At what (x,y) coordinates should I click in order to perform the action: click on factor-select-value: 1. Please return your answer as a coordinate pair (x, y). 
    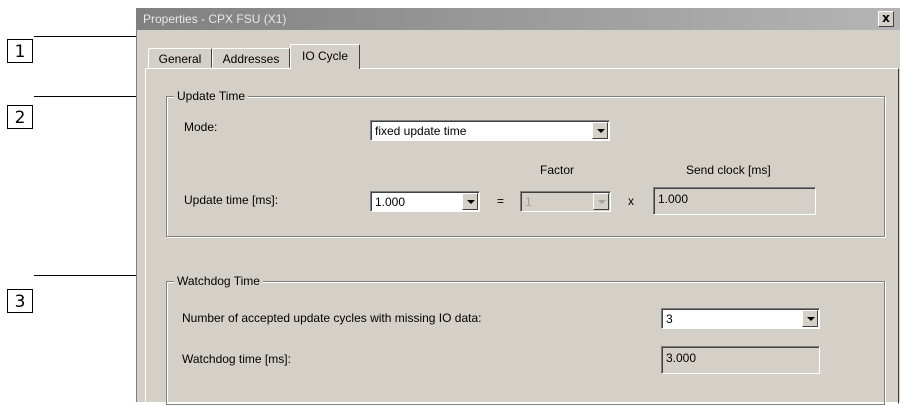
    Looking at the image, I should click on (528, 202).